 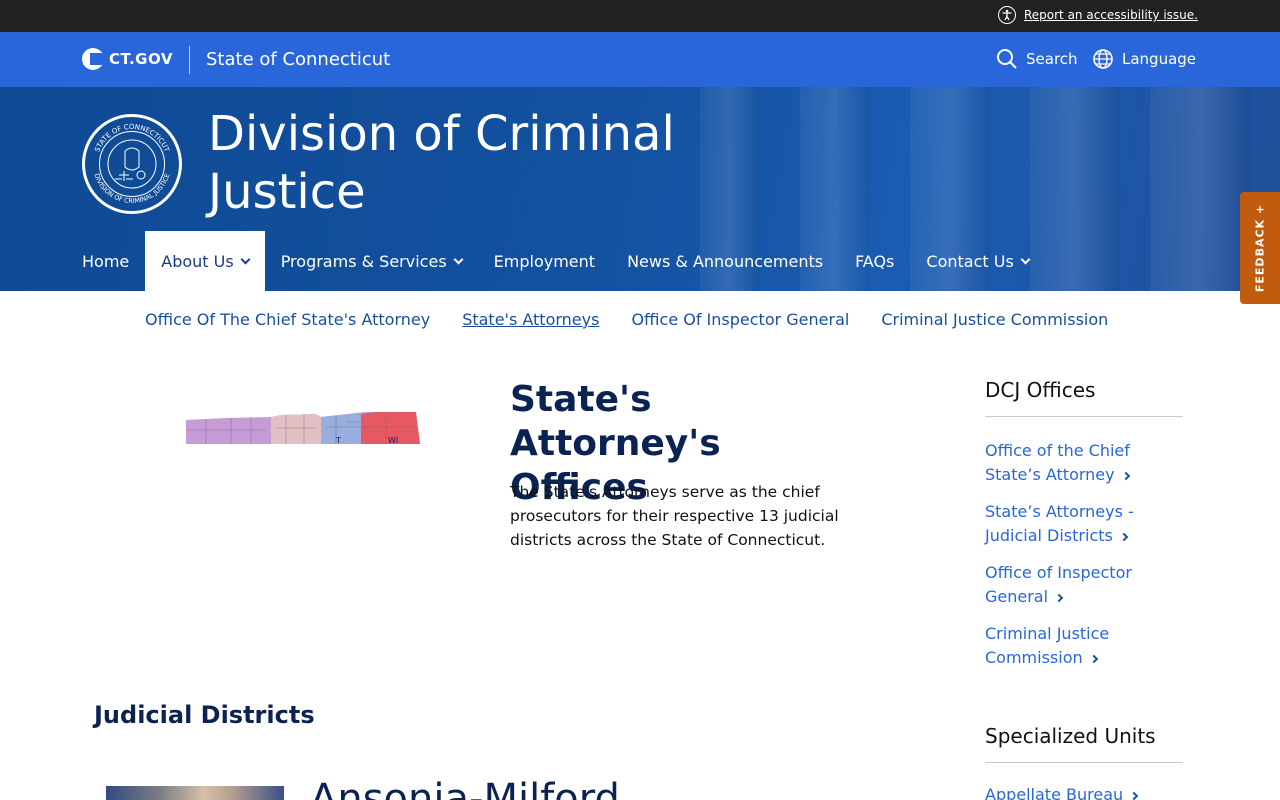 I want to click on sidebar-specialized-units: Specialized Units Appellate Bureau, so click(x=1084, y=762).